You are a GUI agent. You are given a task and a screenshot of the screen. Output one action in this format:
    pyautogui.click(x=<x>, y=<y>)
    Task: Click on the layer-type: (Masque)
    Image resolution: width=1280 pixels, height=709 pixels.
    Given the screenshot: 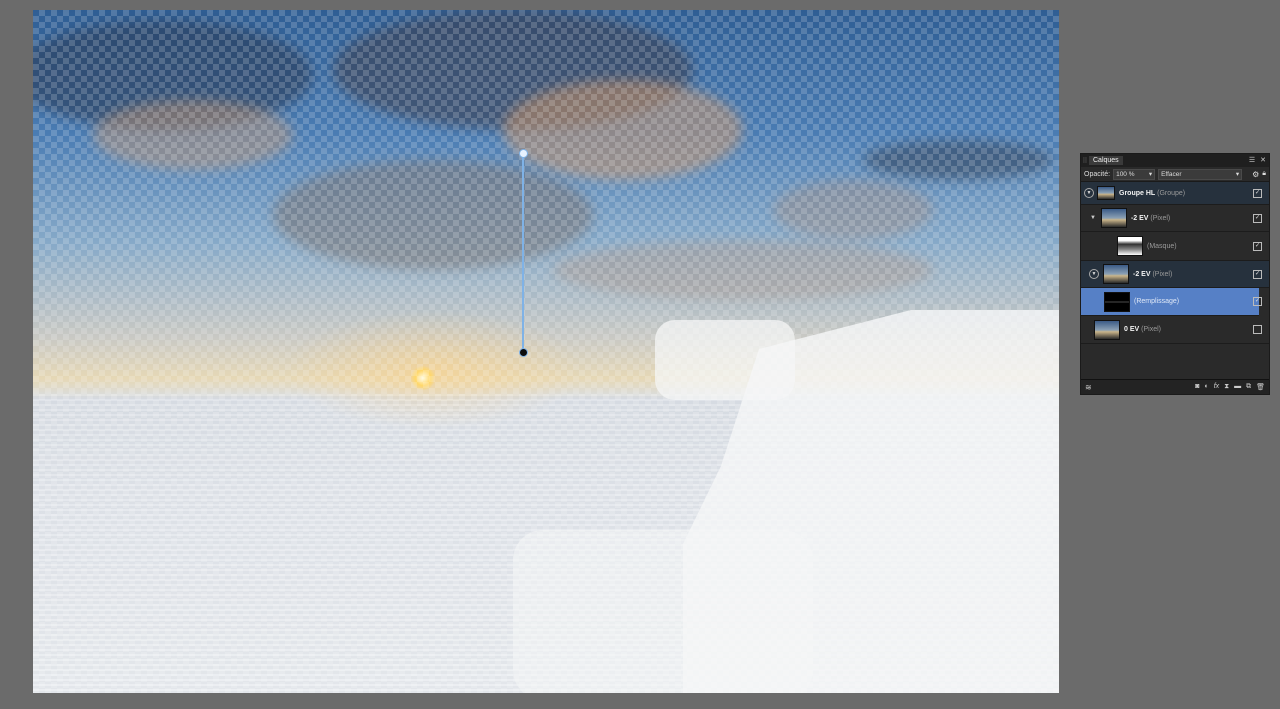 What is the action you would take?
    pyautogui.click(x=1162, y=246)
    